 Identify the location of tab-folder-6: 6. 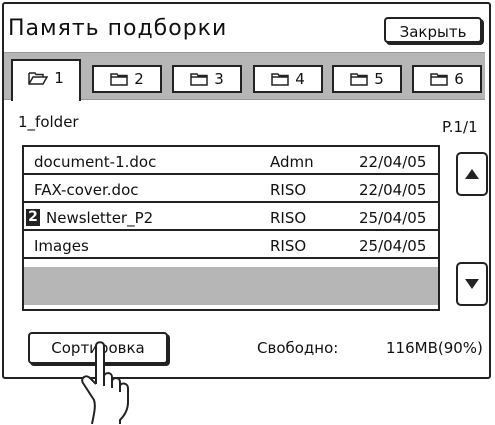
(447, 79).